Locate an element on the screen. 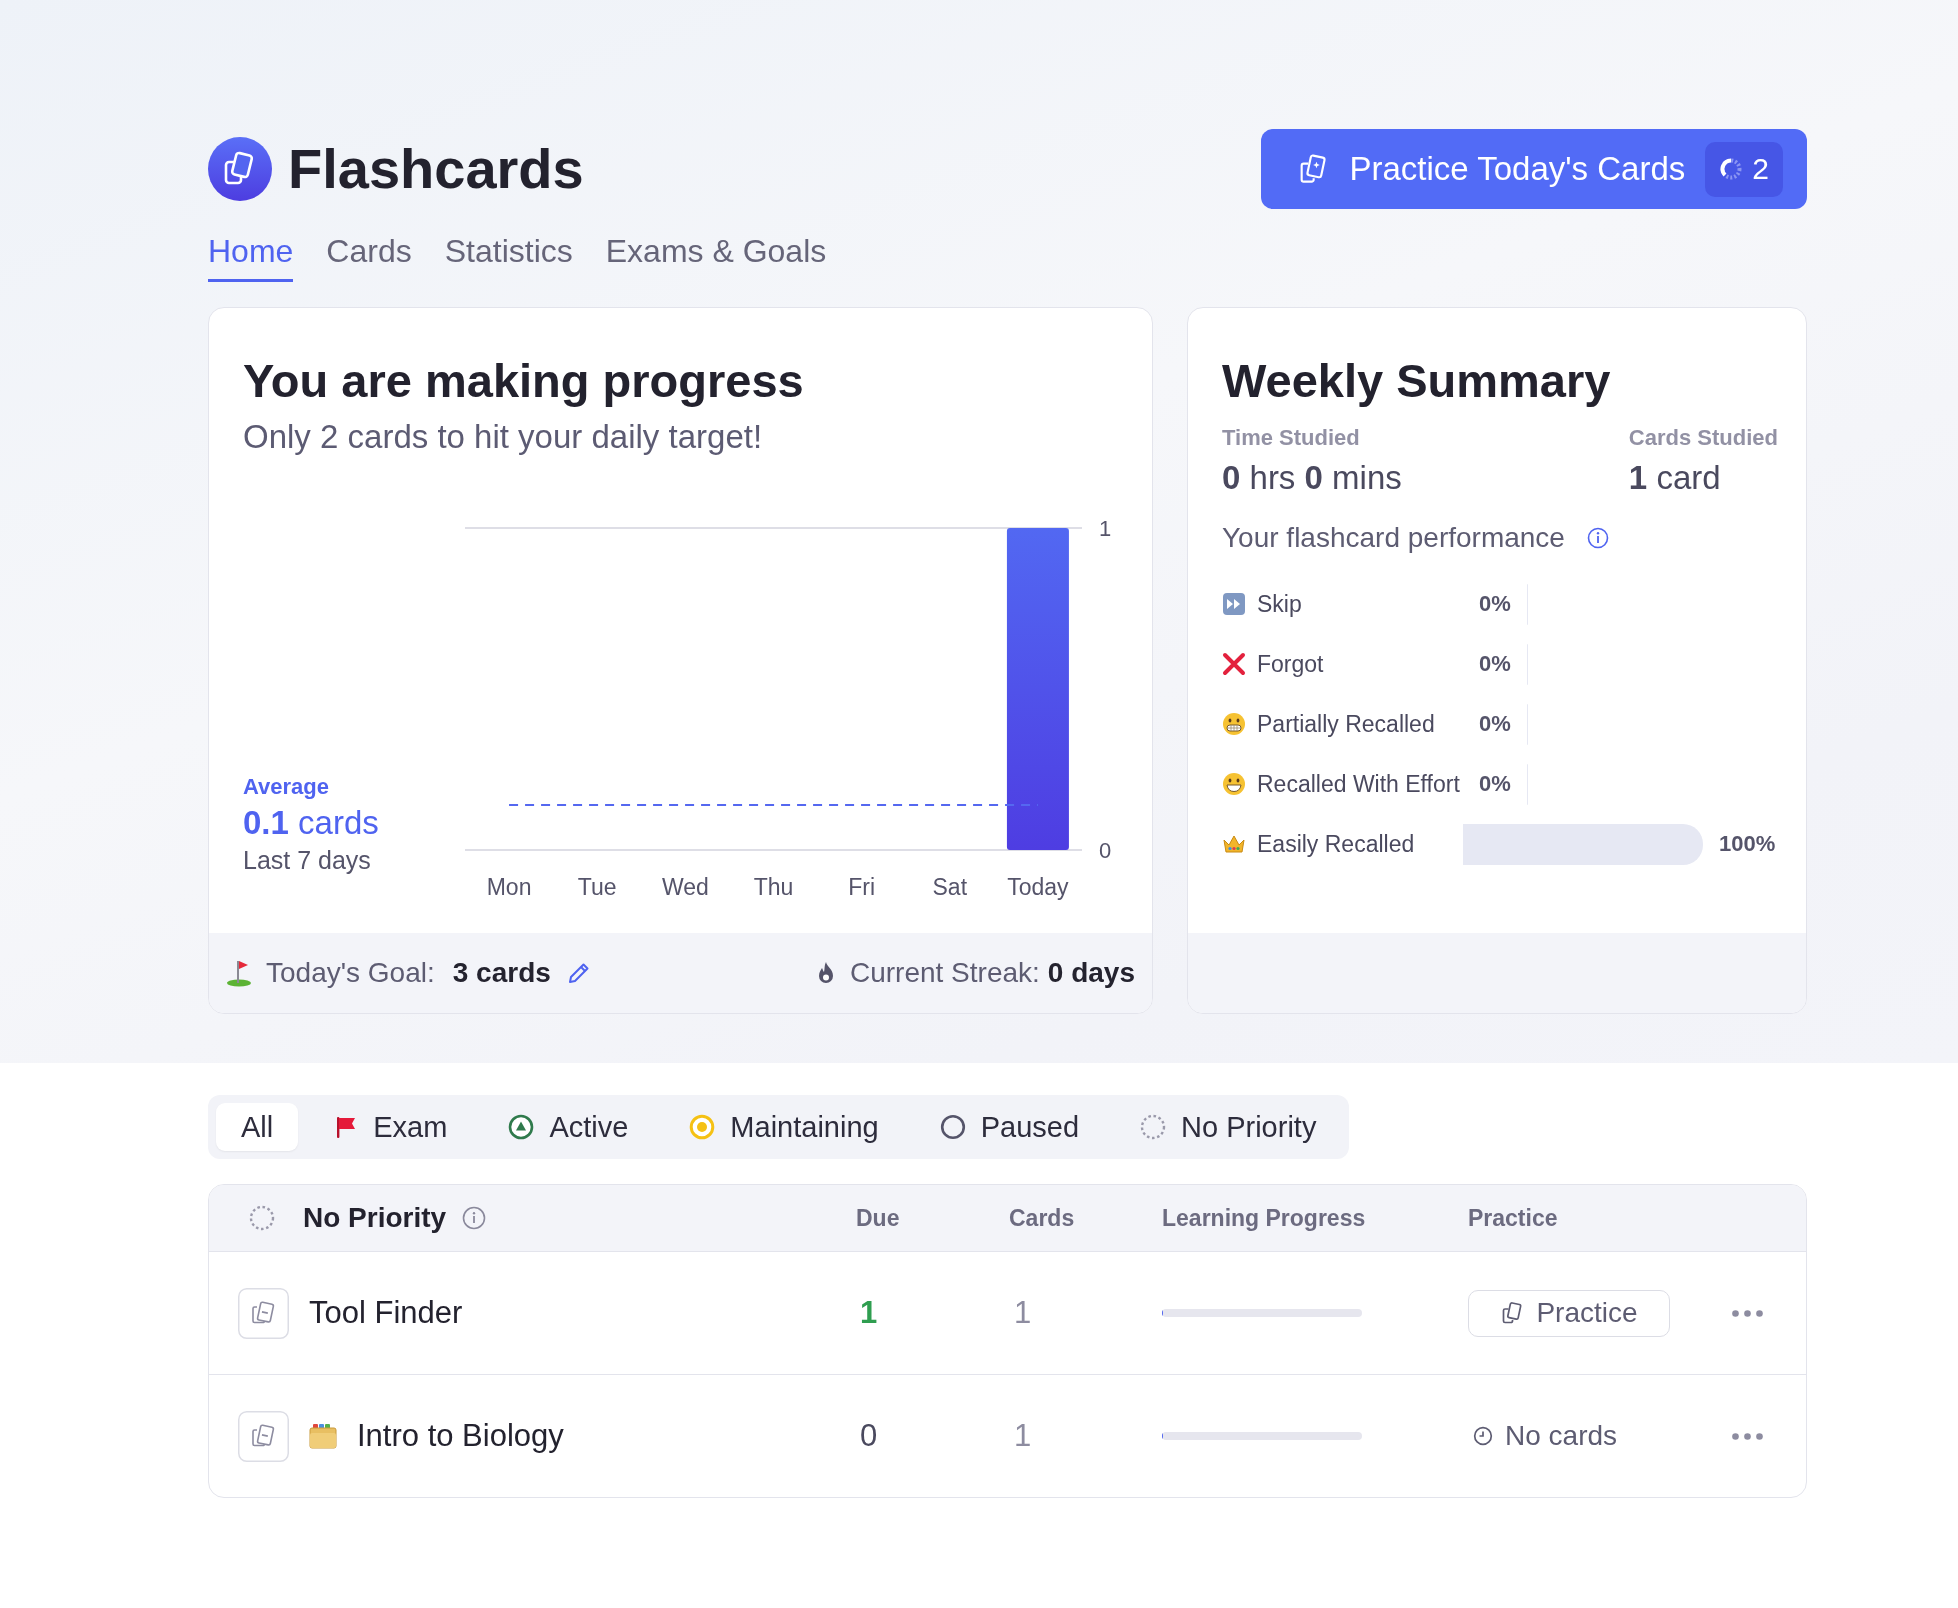  column-header: Learning Progress is located at coordinates (1264, 1218).